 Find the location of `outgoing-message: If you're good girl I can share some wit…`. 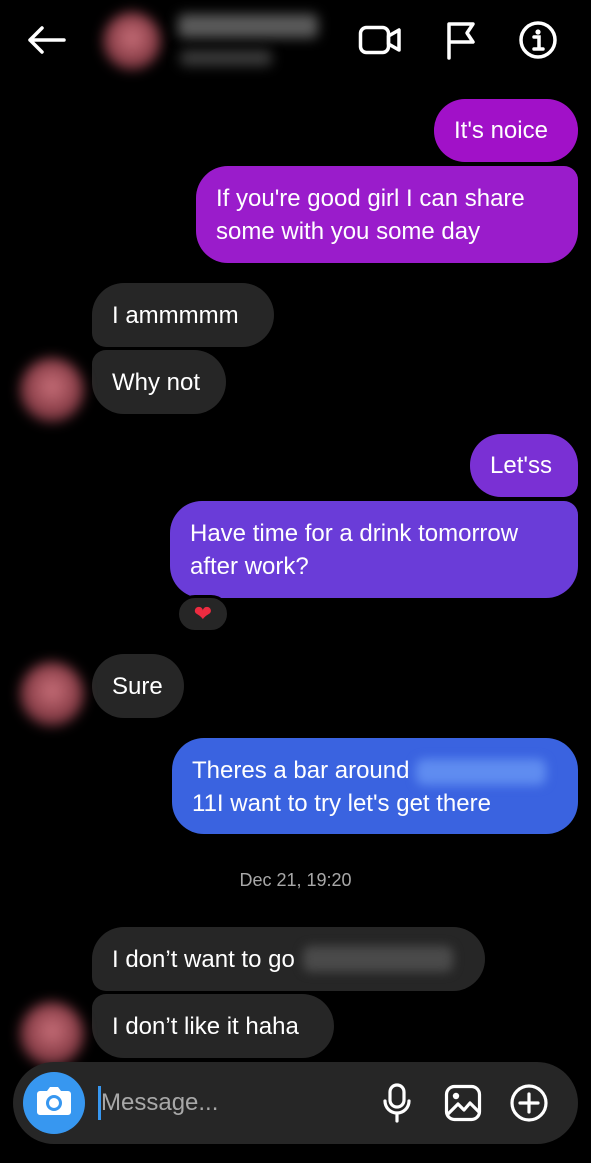

outgoing-message: If you're good girl I can share some wit… is located at coordinates (387, 214).